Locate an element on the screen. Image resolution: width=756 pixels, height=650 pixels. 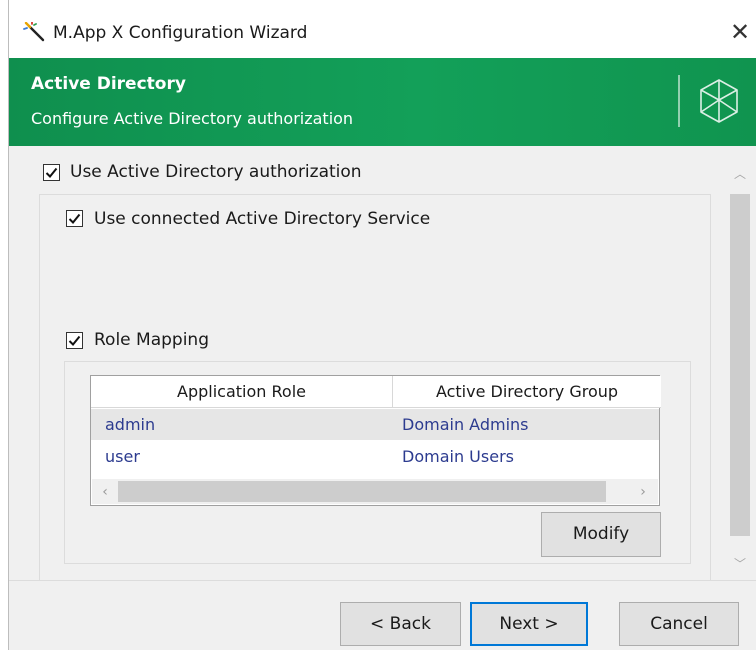
column-header-ad-group: Active Directory Group is located at coordinates (527, 392).